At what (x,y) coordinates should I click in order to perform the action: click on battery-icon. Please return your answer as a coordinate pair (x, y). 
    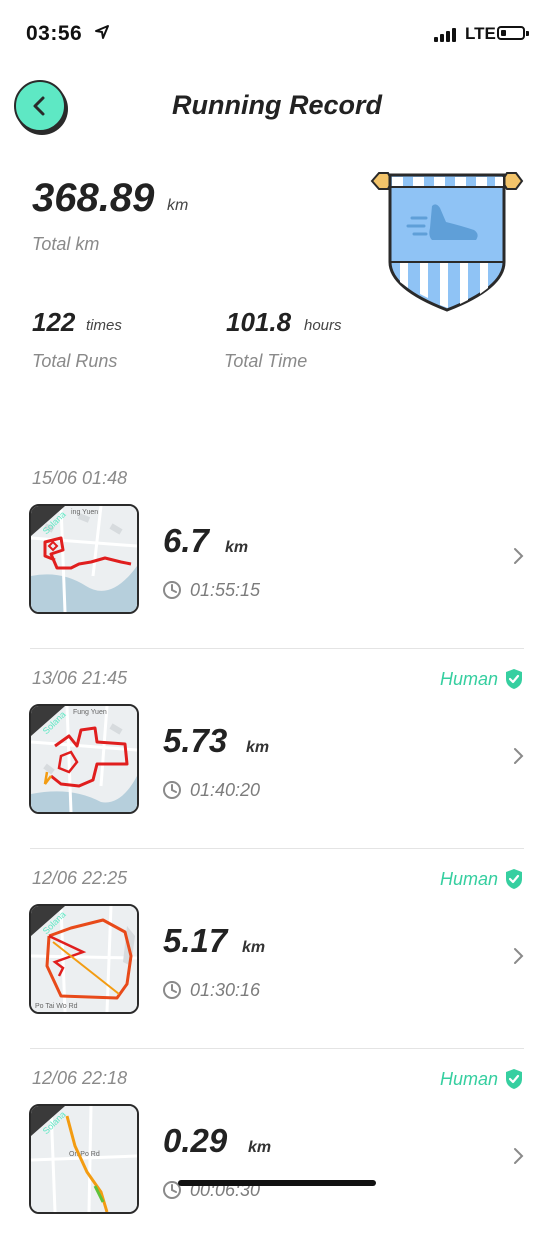
    Looking at the image, I should click on (511, 33).